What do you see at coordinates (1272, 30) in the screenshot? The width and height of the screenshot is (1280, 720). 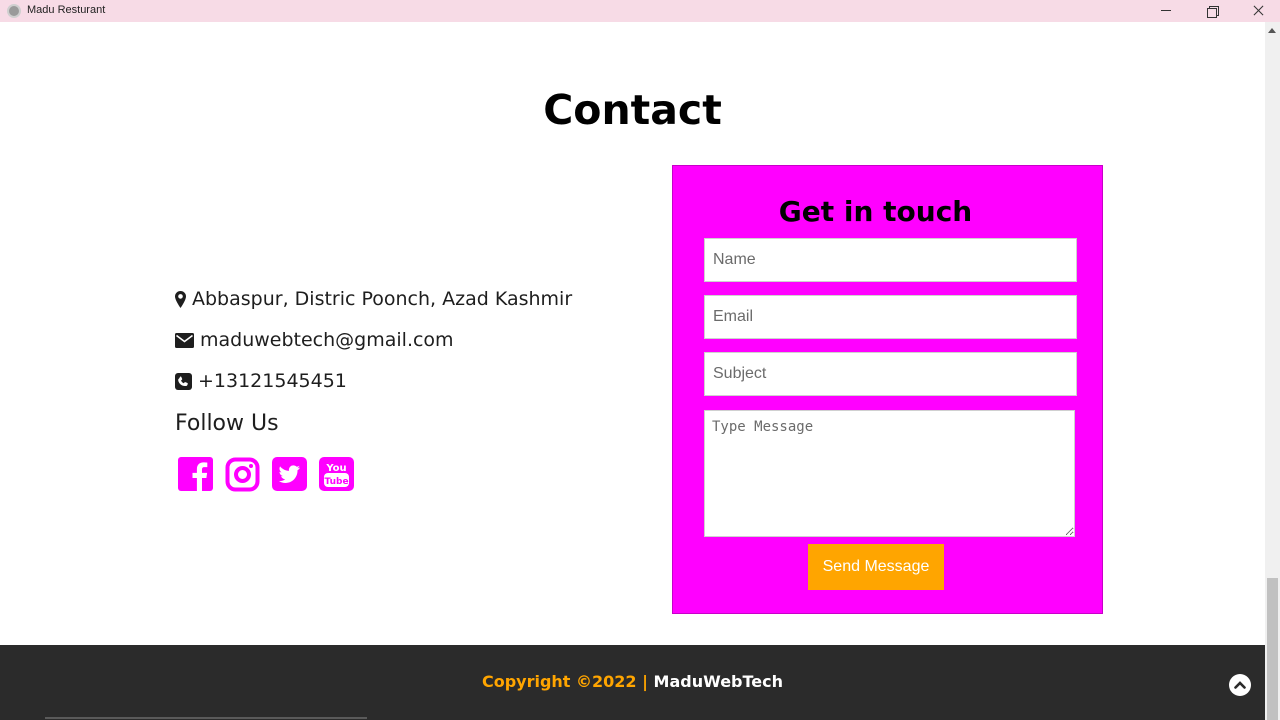 I see `scroll-up-arrow-icon` at bounding box center [1272, 30].